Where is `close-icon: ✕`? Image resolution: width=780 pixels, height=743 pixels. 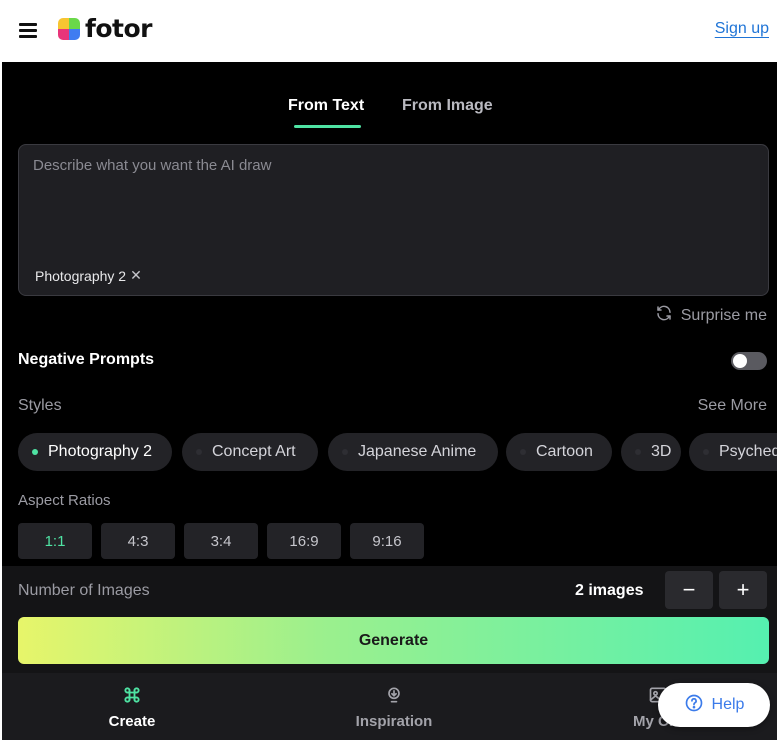 close-icon: ✕ is located at coordinates (136, 275).